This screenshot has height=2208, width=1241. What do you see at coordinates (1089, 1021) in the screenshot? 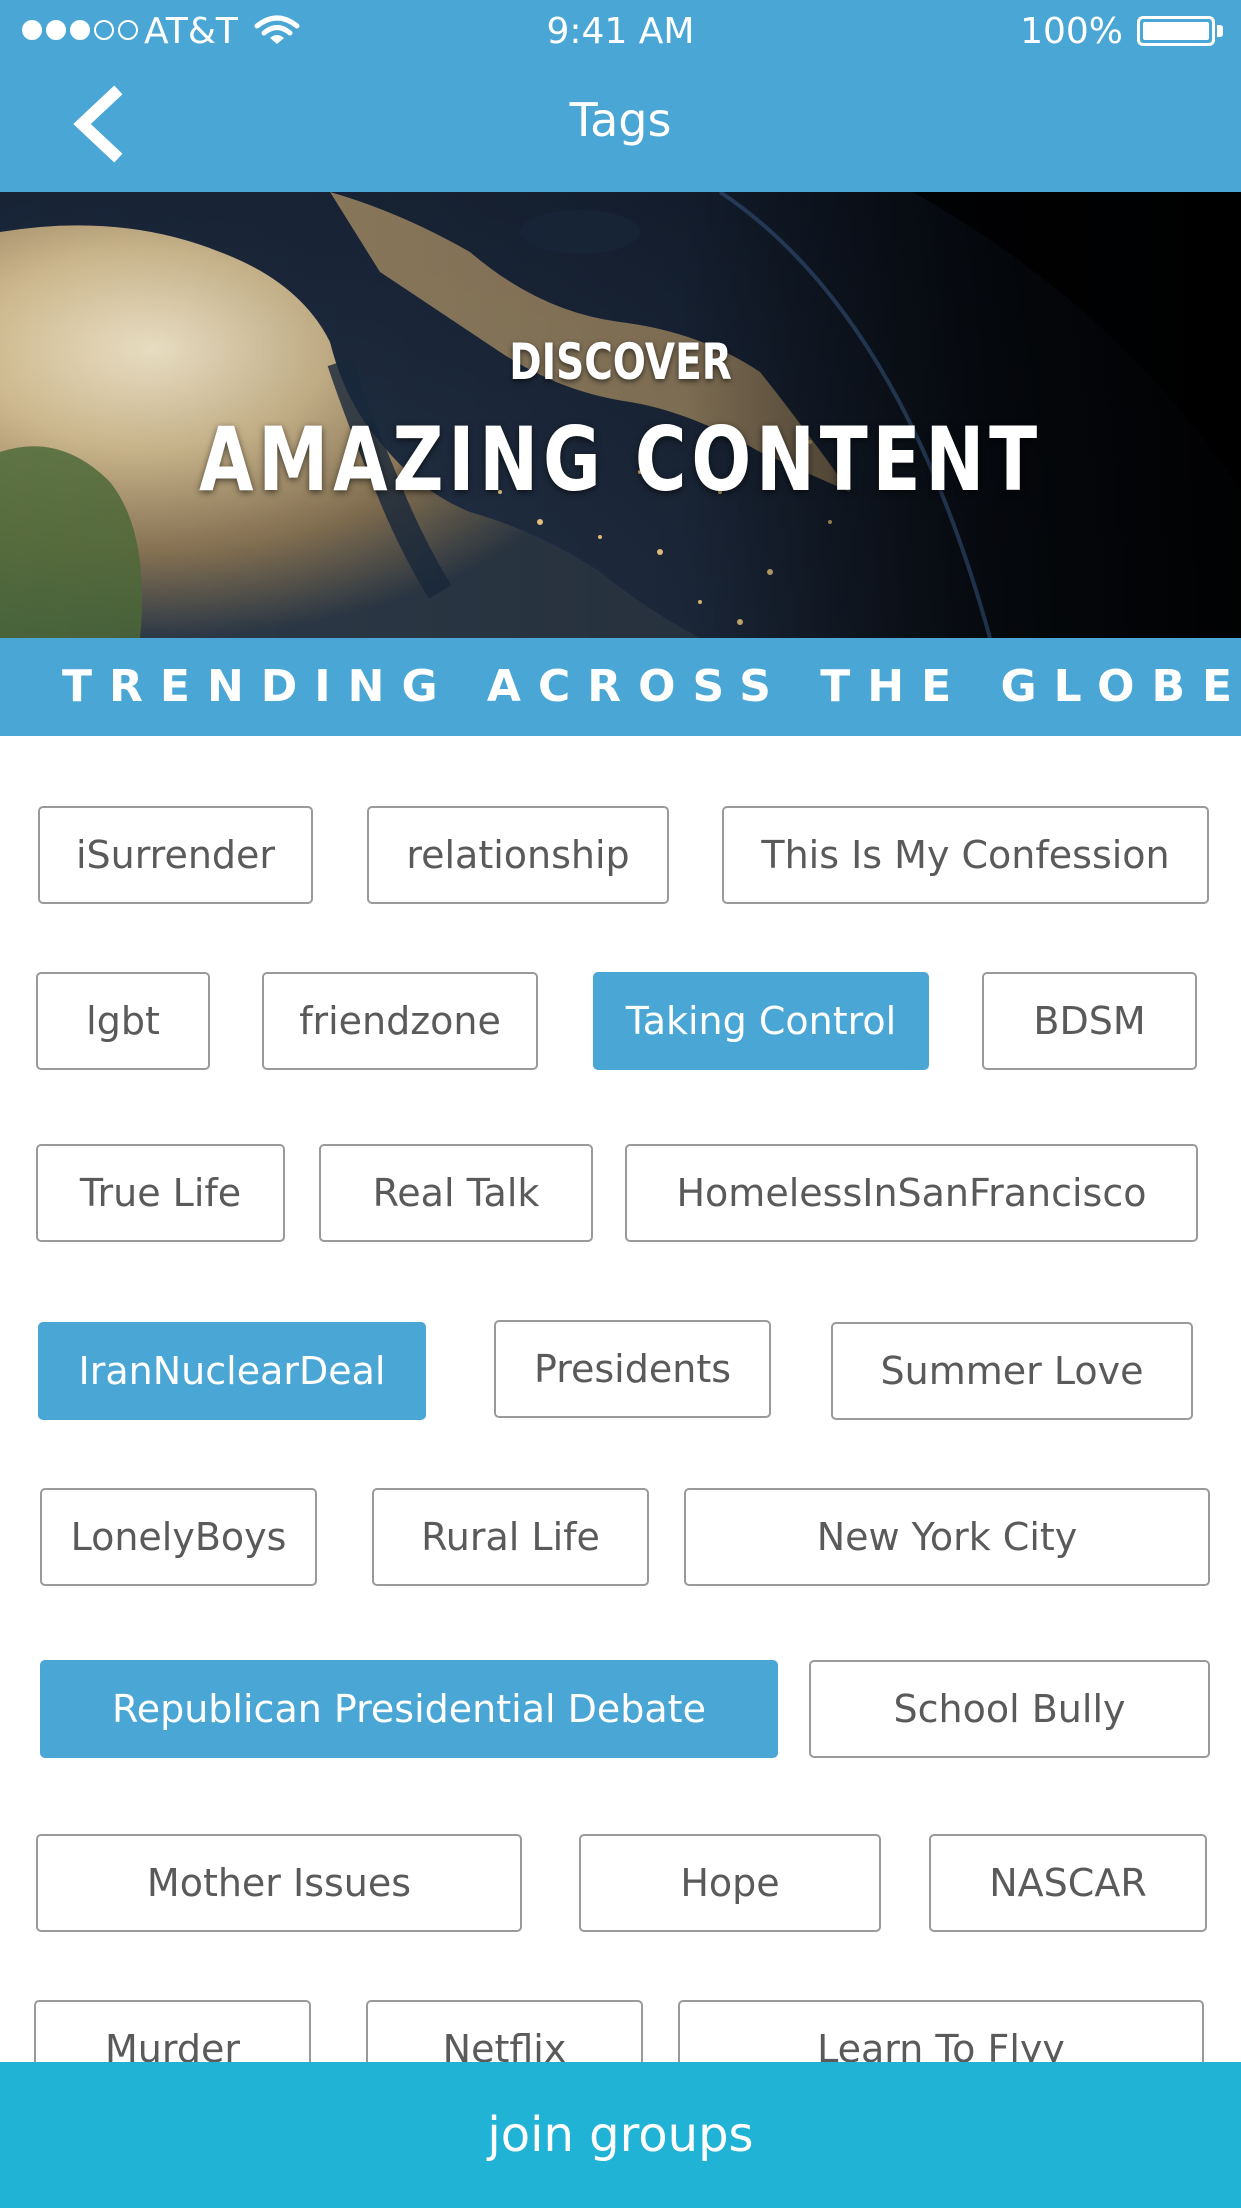
I see `tag-bdsm: BDSM` at bounding box center [1089, 1021].